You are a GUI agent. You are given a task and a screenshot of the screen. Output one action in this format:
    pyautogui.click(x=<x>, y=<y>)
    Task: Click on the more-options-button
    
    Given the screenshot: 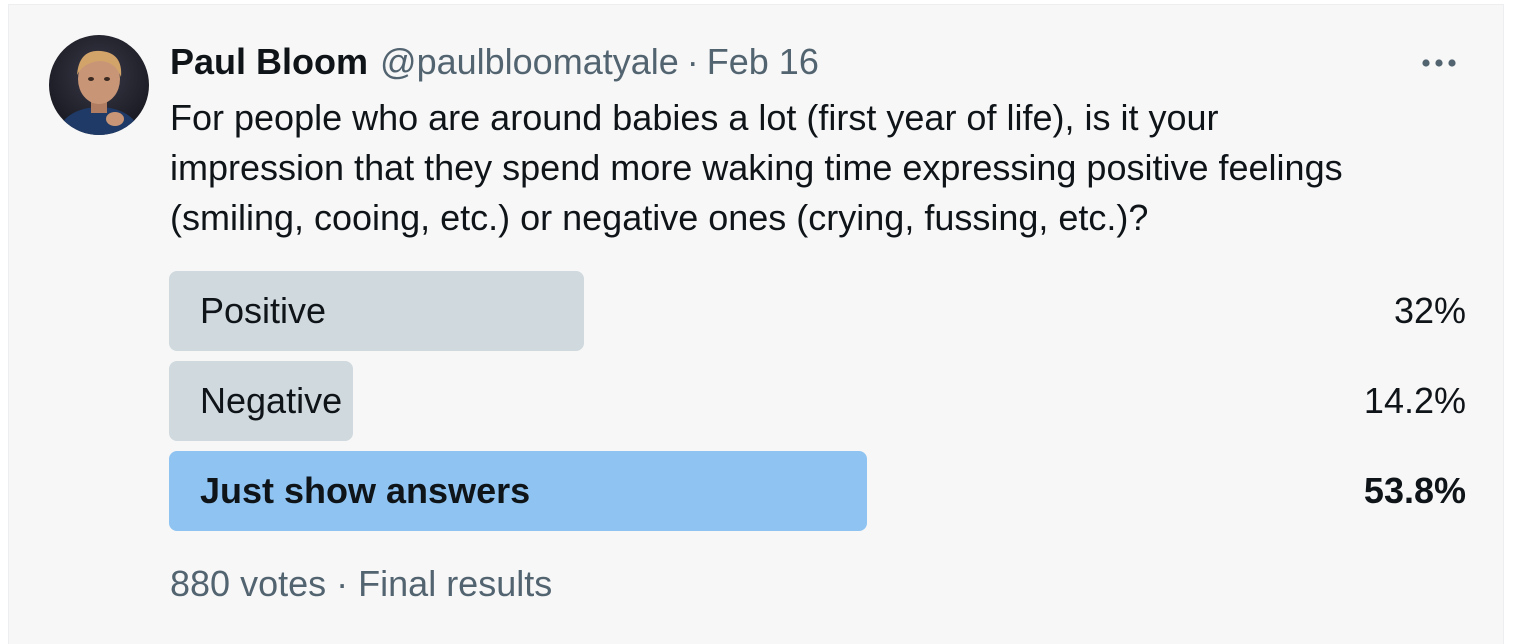 What is the action you would take?
    pyautogui.click(x=1439, y=63)
    